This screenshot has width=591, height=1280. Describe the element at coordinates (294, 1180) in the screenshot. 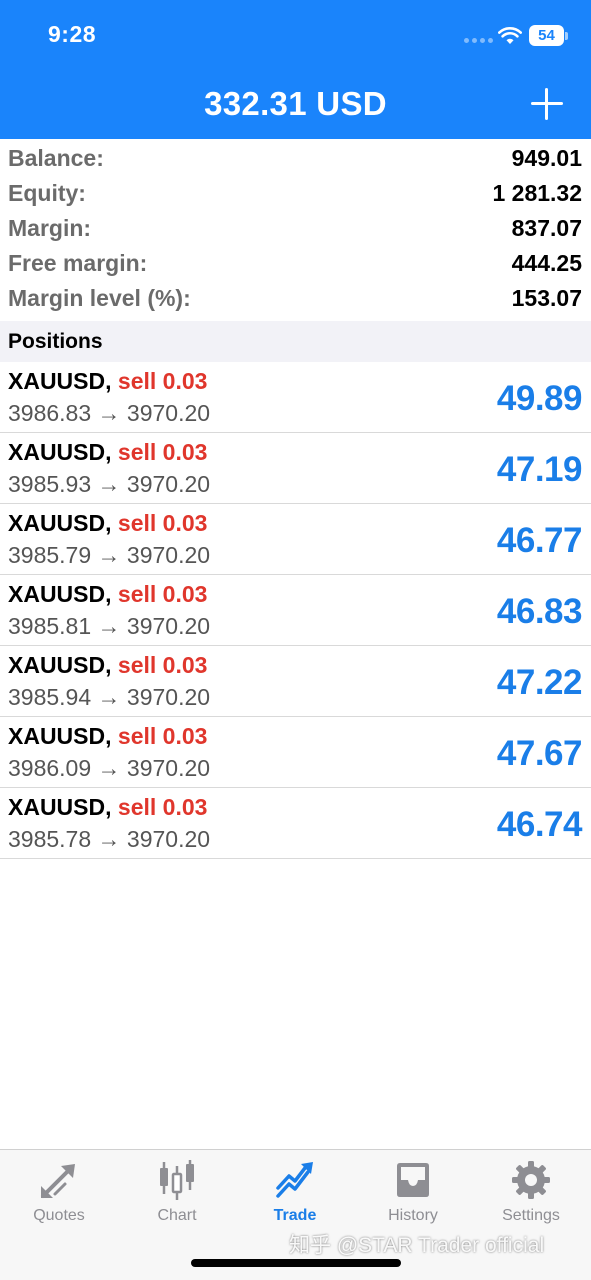

I see `trade-trend-icon` at that location.